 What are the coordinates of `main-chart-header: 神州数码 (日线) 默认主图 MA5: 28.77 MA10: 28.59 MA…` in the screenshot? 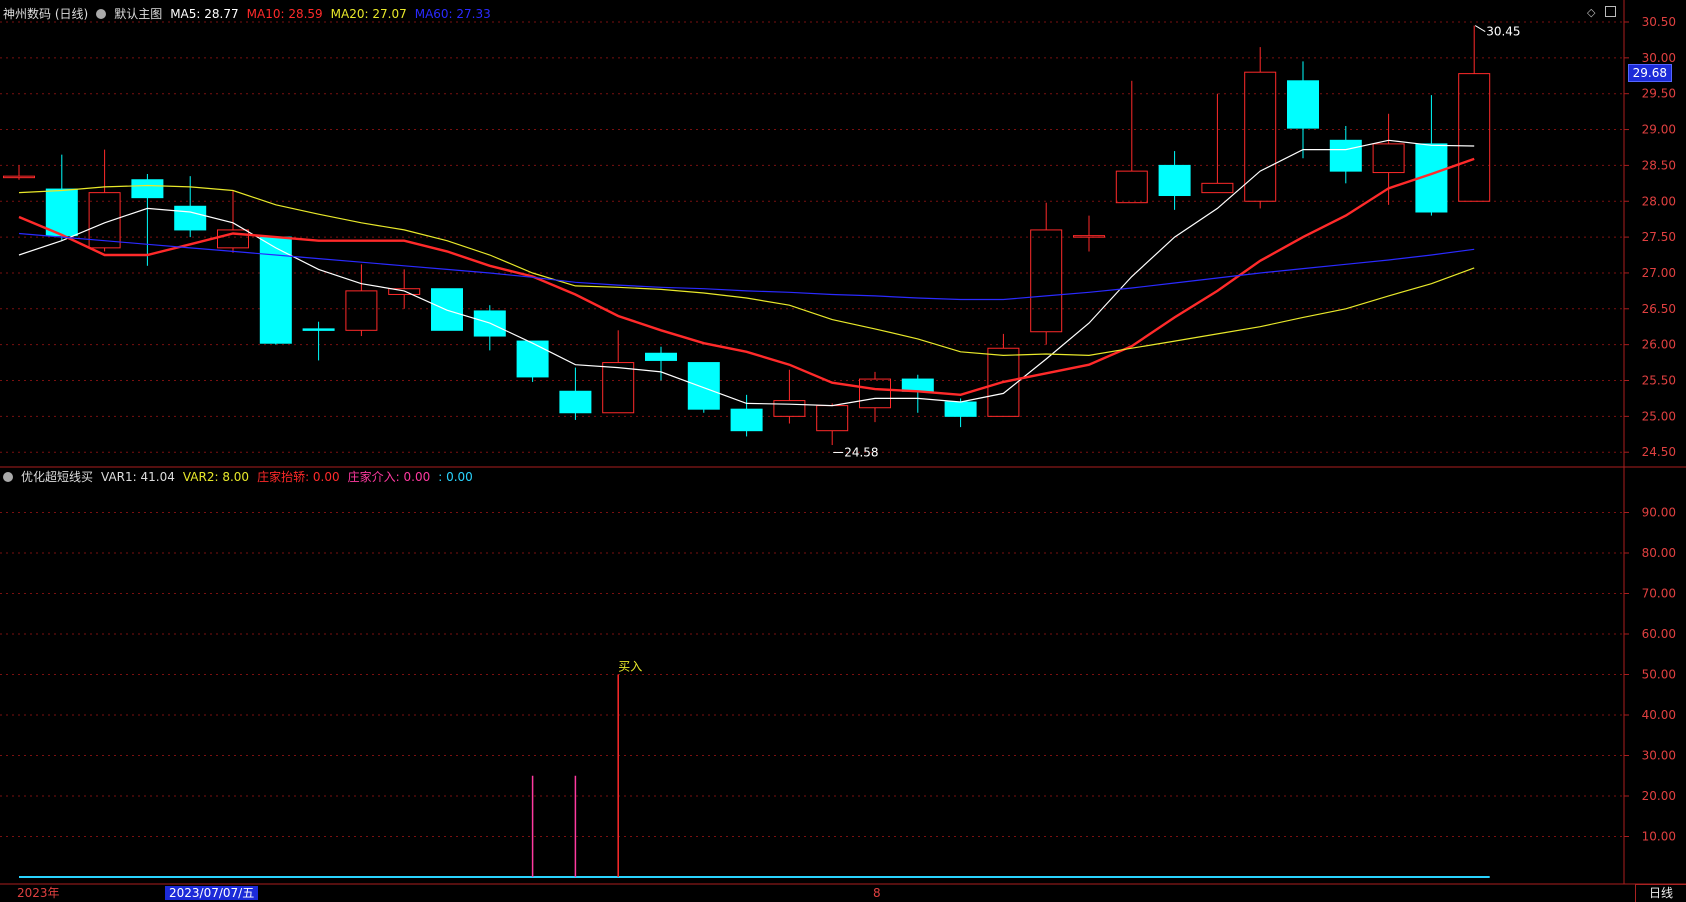 It's located at (247, 13).